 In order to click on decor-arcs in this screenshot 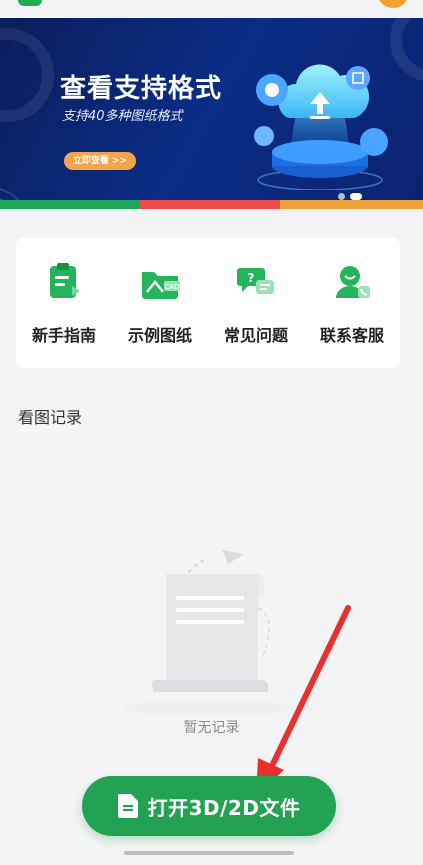, I will do `click(10, 194)`.